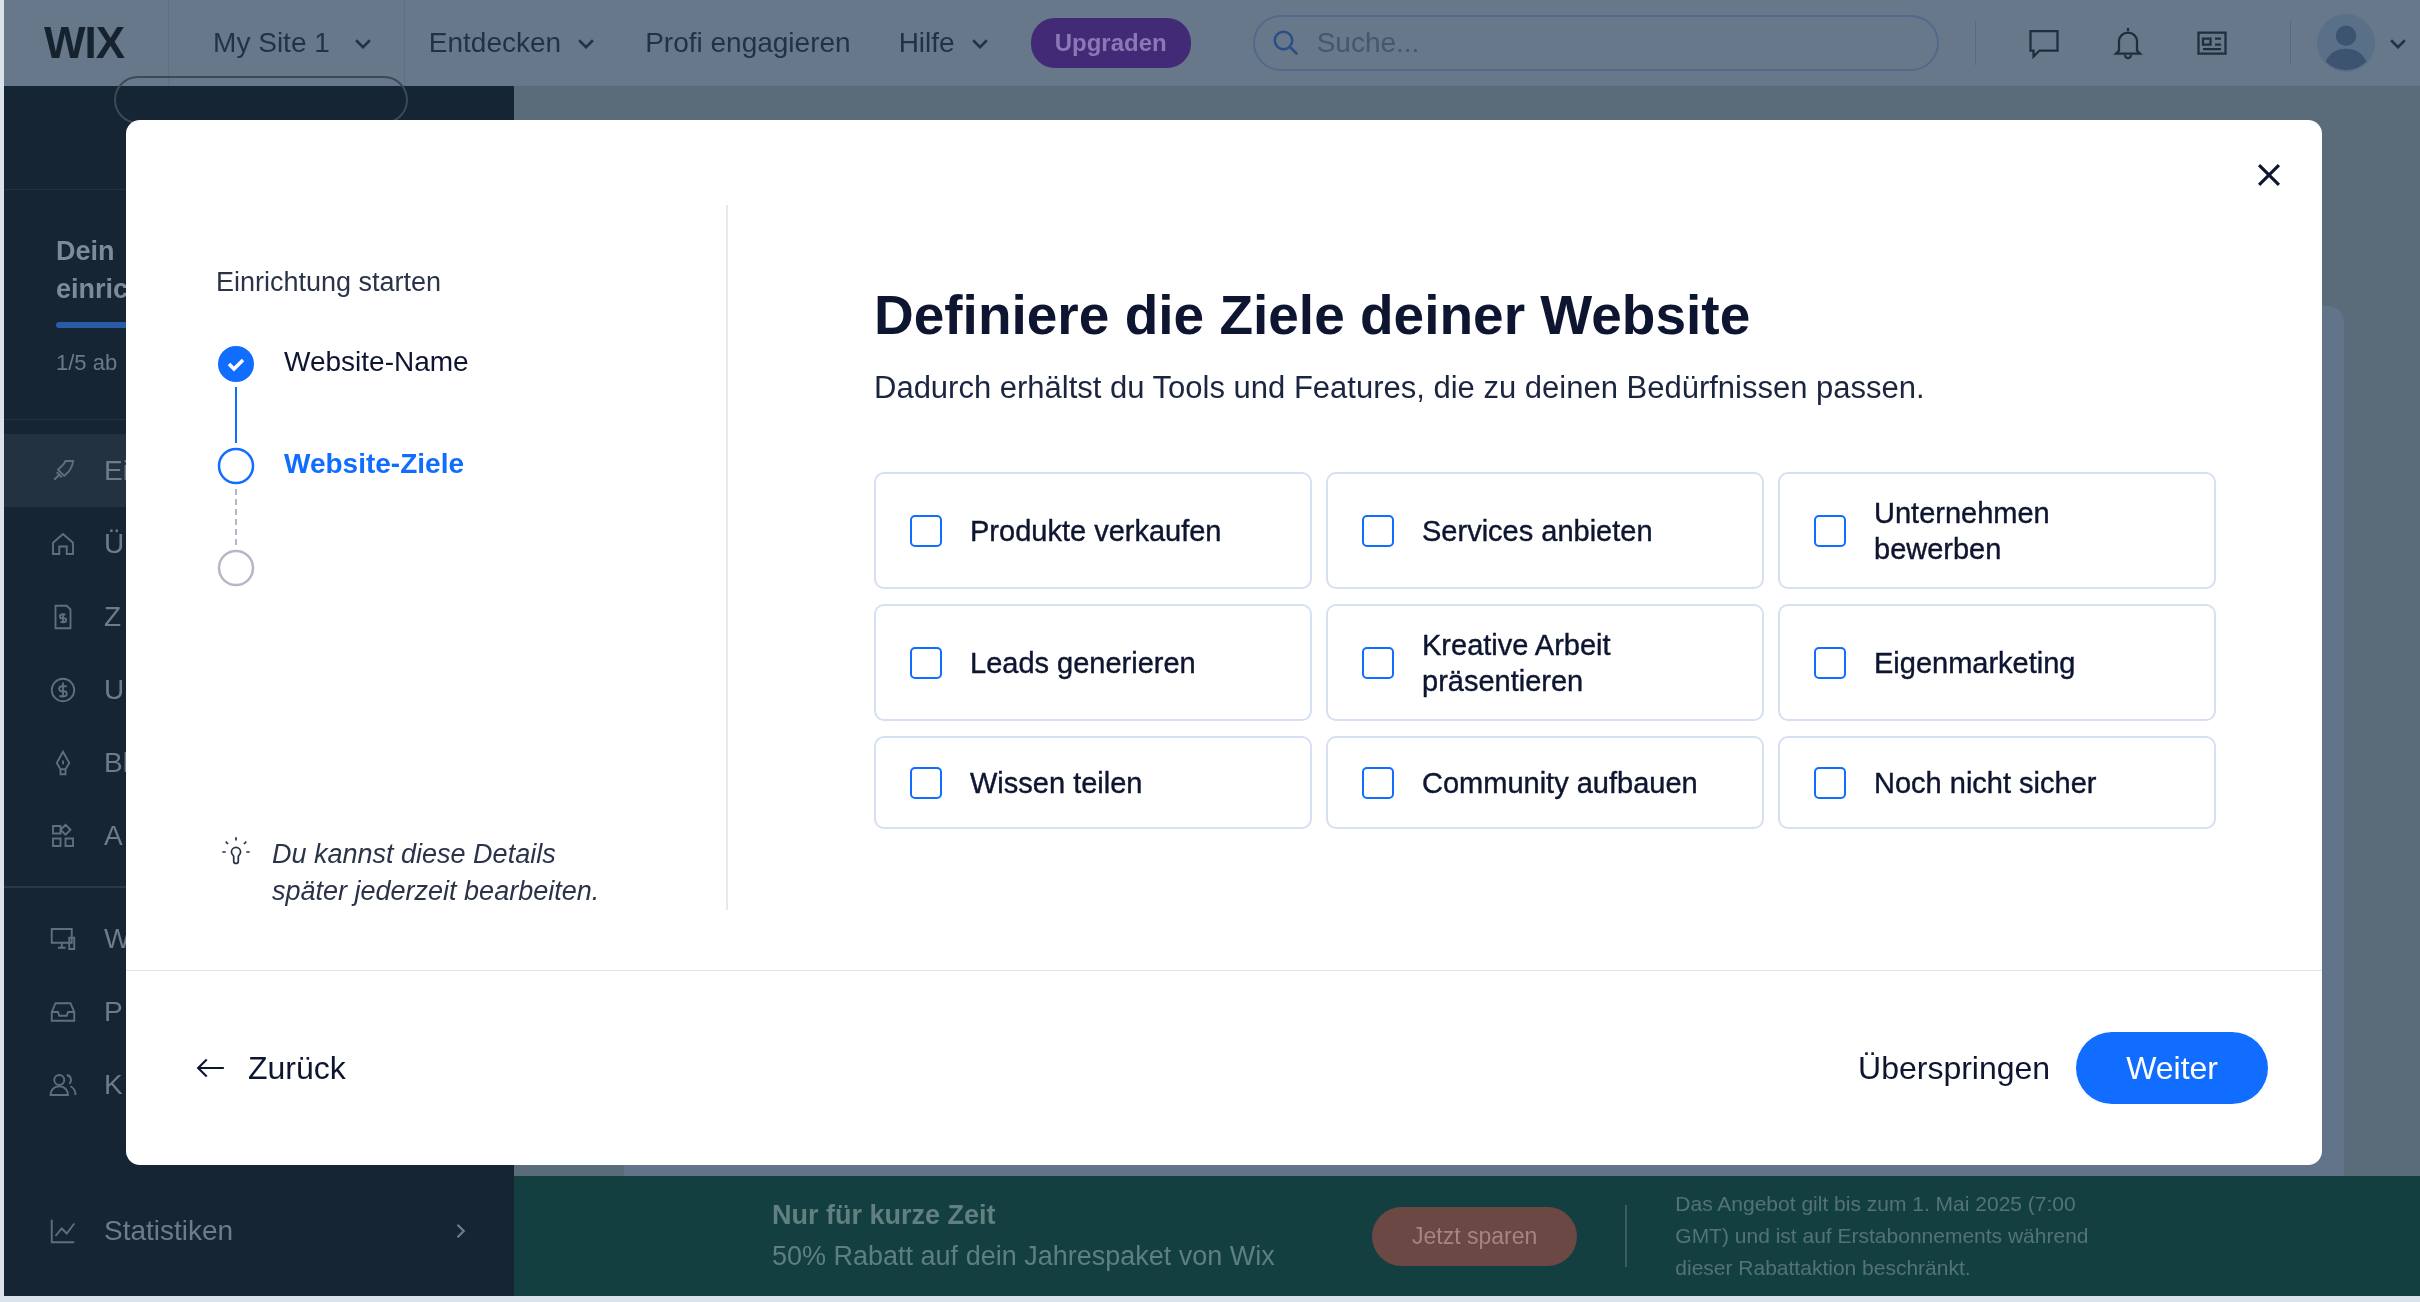  Describe the element at coordinates (436, 873) in the screenshot. I see `hint-text: Du kannst diese Details später jederzeit bearbeiten.` at that location.